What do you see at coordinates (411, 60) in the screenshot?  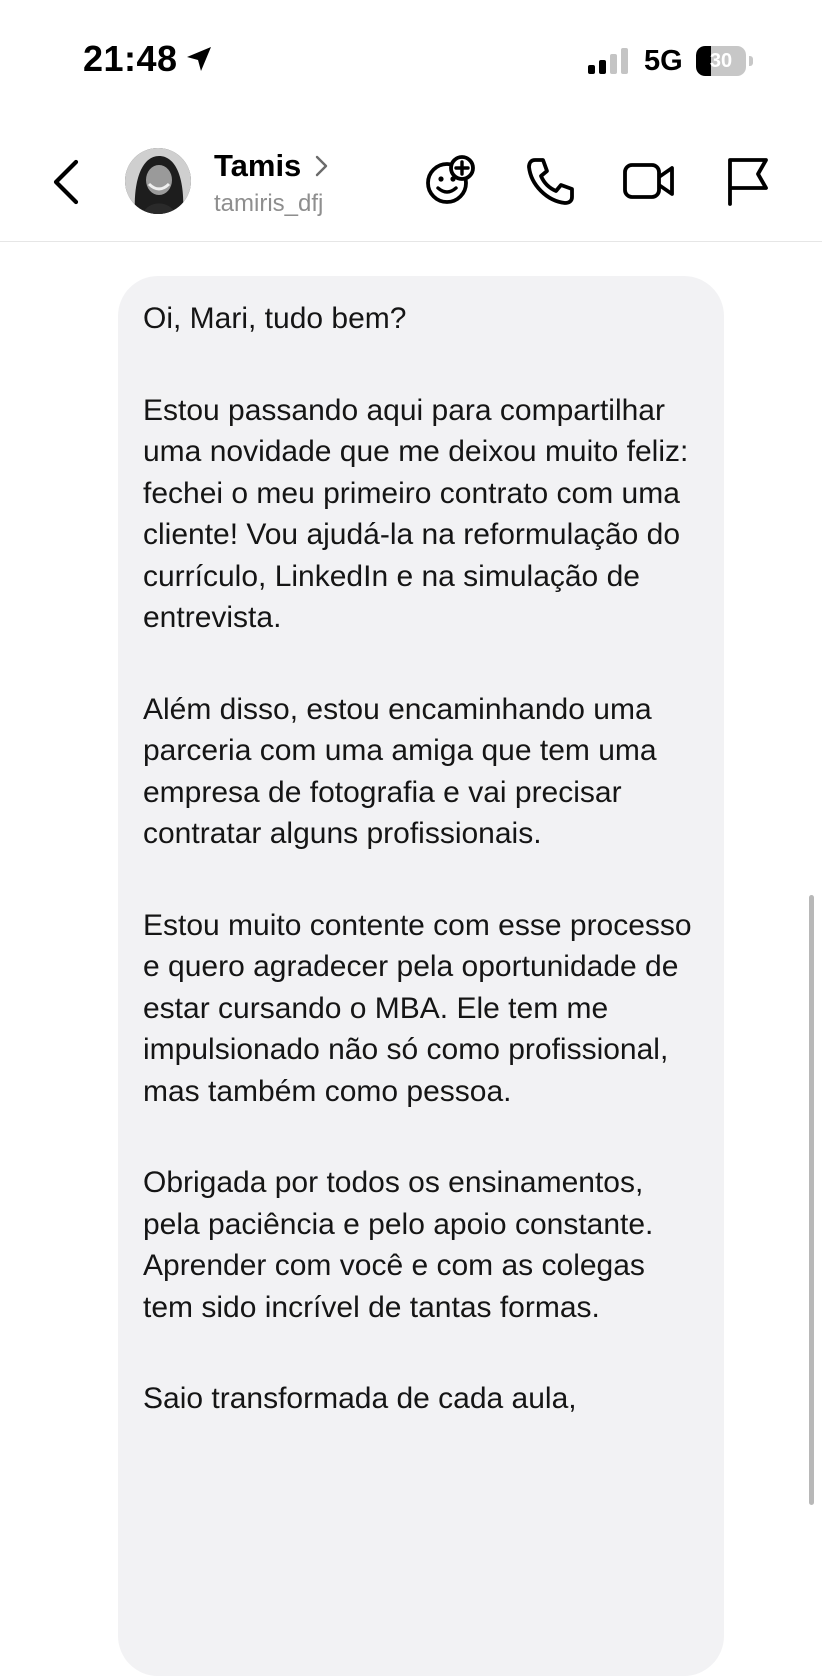 I see `status-bar: 21:48 5G 30` at bounding box center [411, 60].